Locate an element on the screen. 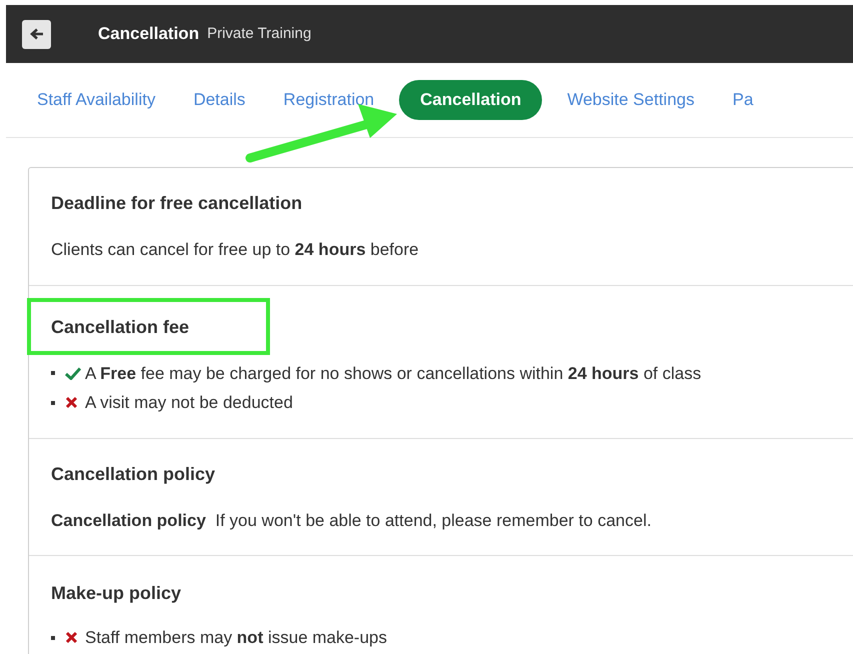  section-heading: Deadline for free cancellation is located at coordinates (177, 203).